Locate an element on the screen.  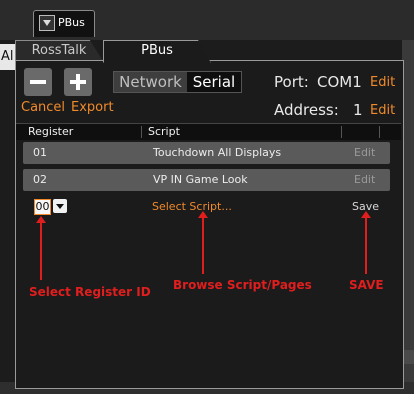
port-value: COM1 is located at coordinates (339, 82).